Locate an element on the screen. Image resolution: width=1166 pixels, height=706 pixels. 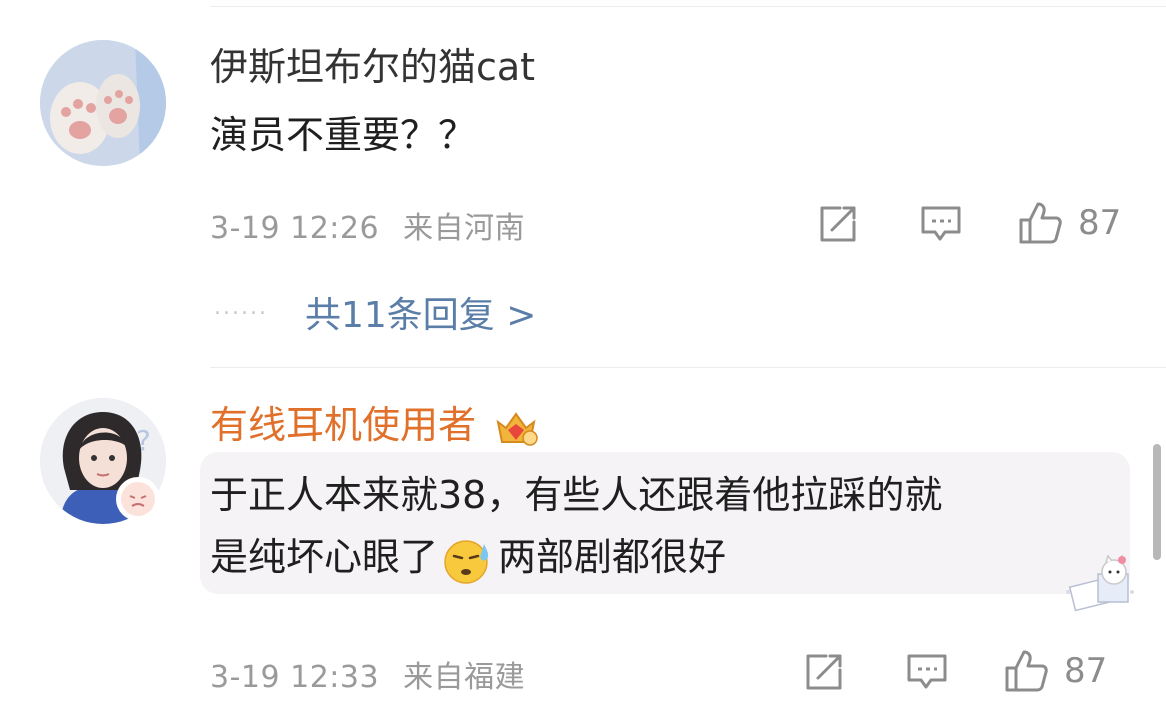
decorative-sticker is located at coordinates (1103, 584).